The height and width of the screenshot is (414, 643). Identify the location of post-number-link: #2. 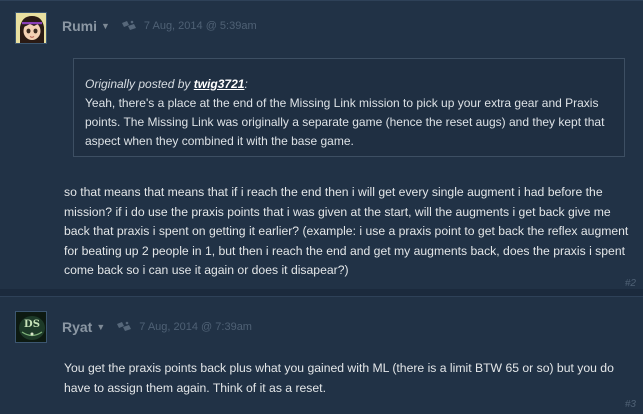
(630, 283).